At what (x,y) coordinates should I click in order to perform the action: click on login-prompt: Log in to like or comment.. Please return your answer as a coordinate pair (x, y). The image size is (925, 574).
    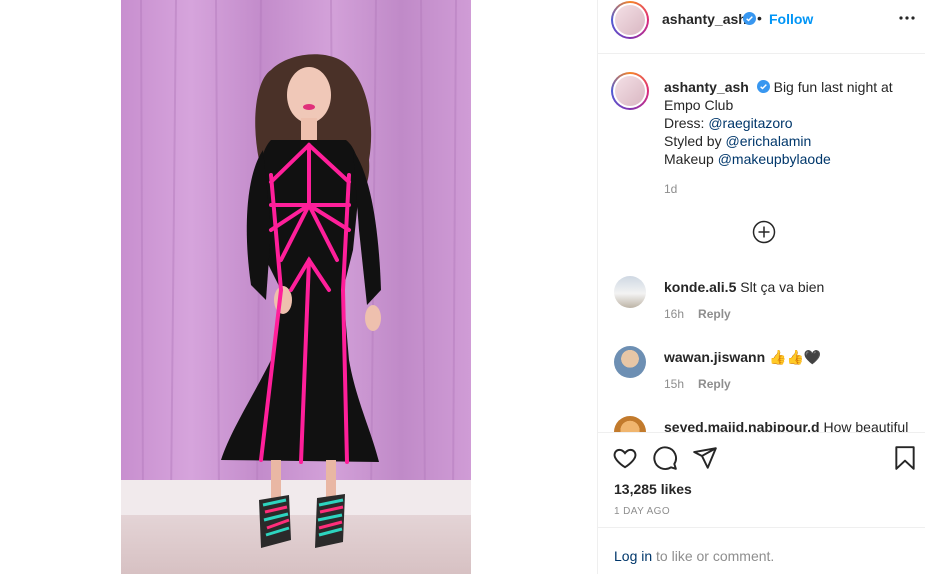
    Looking at the image, I should click on (694, 556).